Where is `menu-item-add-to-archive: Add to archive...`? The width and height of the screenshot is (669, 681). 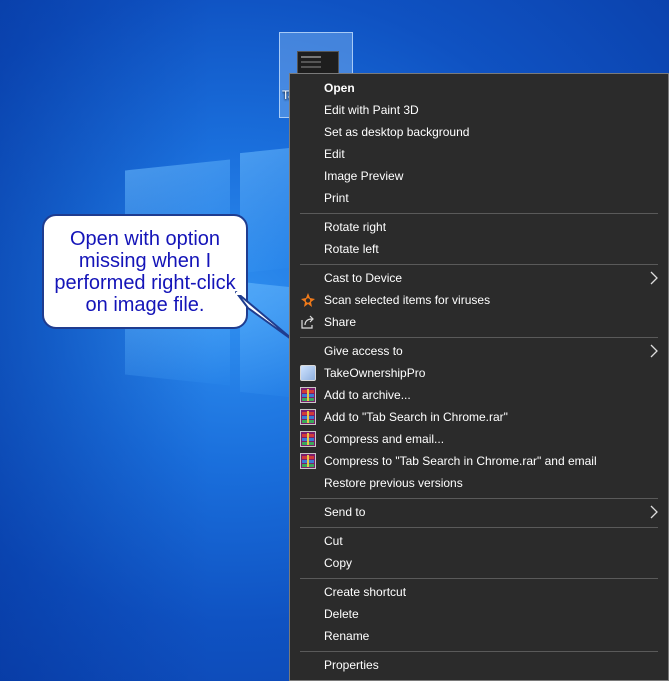
menu-item-add-to-archive: Add to archive... is located at coordinates (479, 395).